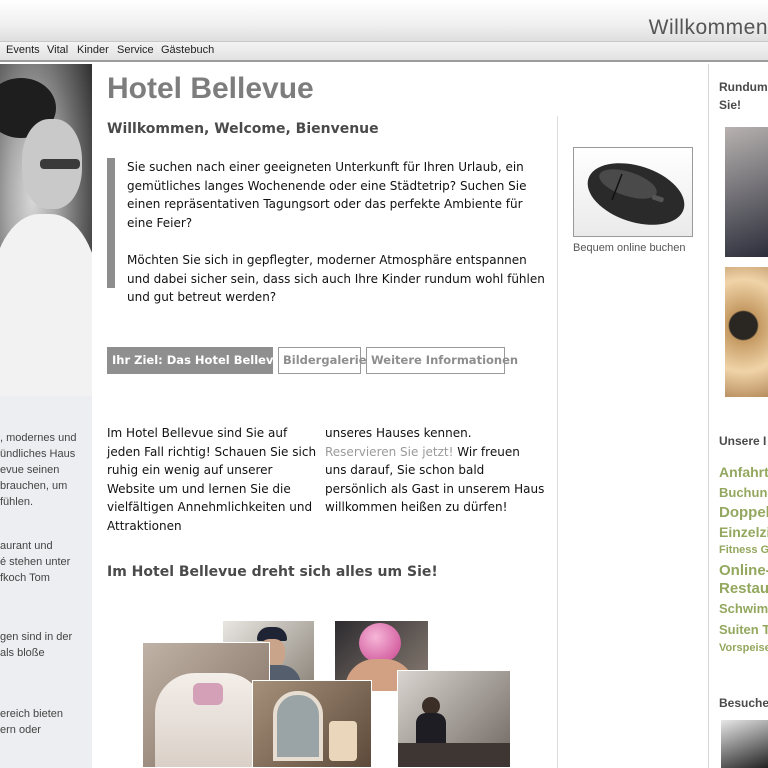 The height and width of the screenshot is (768, 768). I want to click on left-sidebar-text-line: é stehen unter, so click(35, 562).